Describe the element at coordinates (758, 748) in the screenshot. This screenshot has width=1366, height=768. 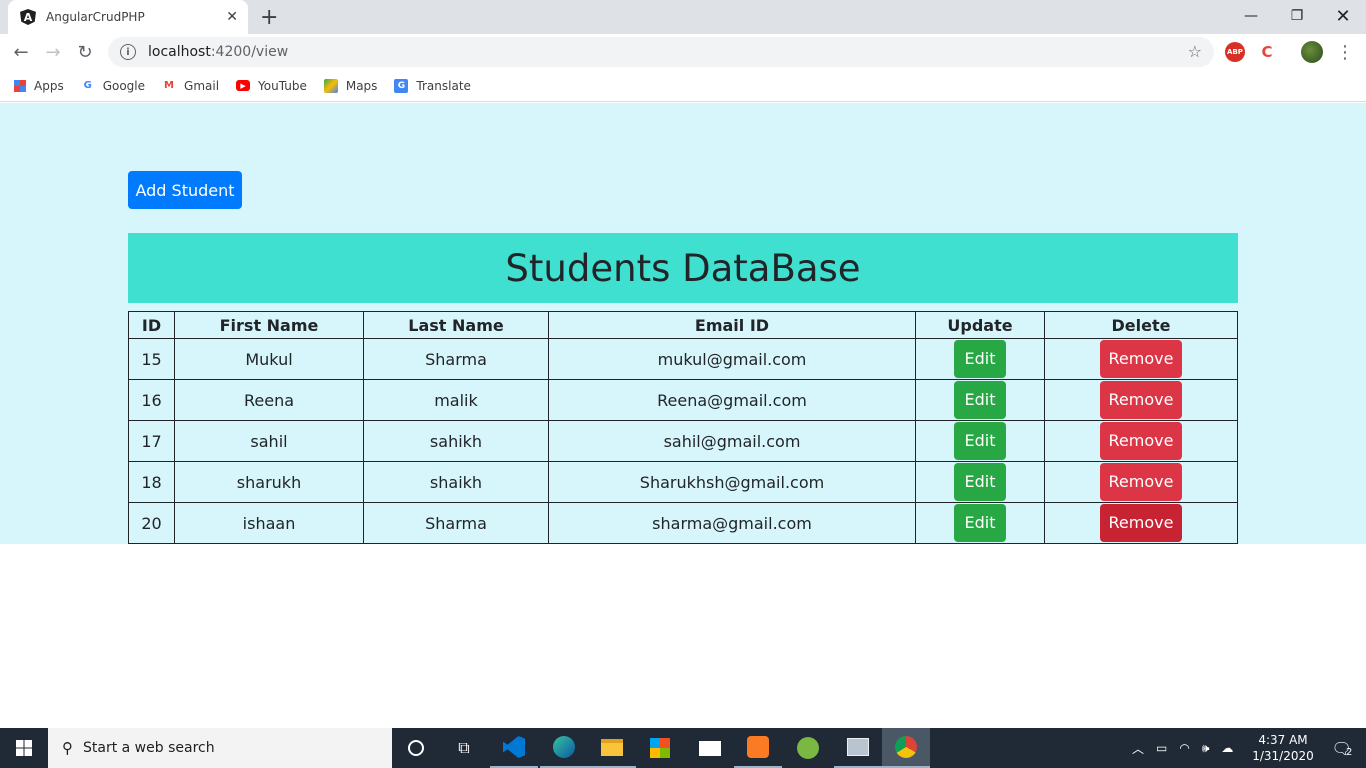
I see `xampp-icon` at that location.